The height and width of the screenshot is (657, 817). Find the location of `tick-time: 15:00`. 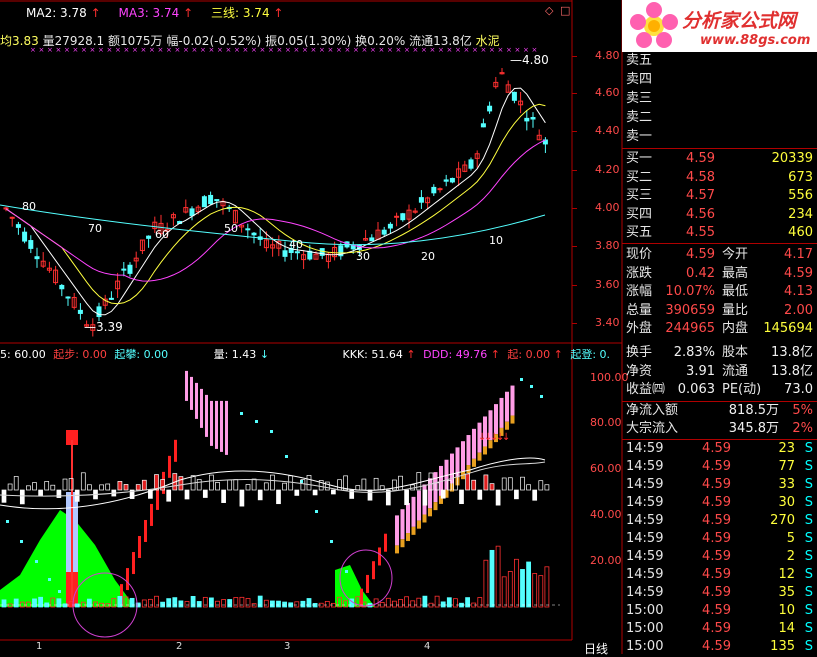

tick-time: 15:00 is located at coordinates (645, 628).